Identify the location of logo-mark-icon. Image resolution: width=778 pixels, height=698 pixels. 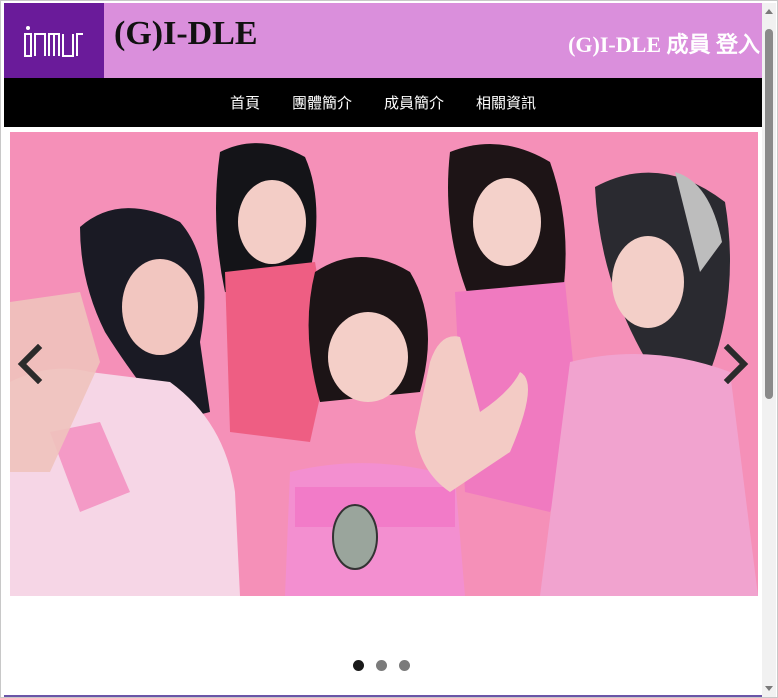
(53, 41).